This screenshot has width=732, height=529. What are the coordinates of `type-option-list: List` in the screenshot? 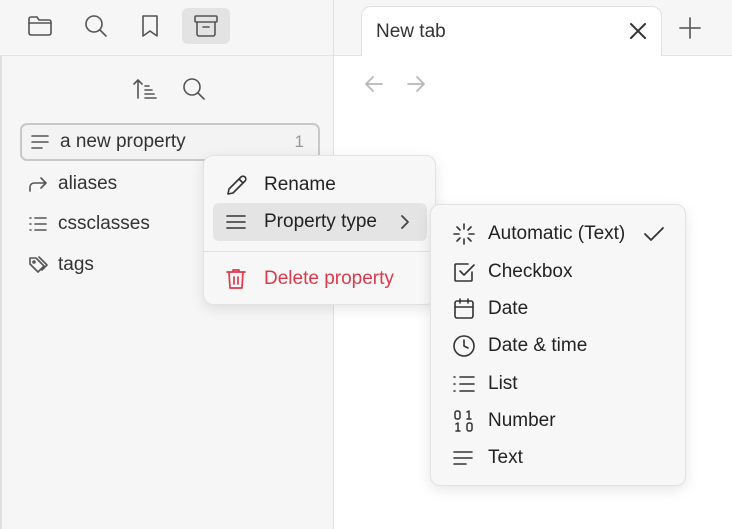 It's located at (559, 383).